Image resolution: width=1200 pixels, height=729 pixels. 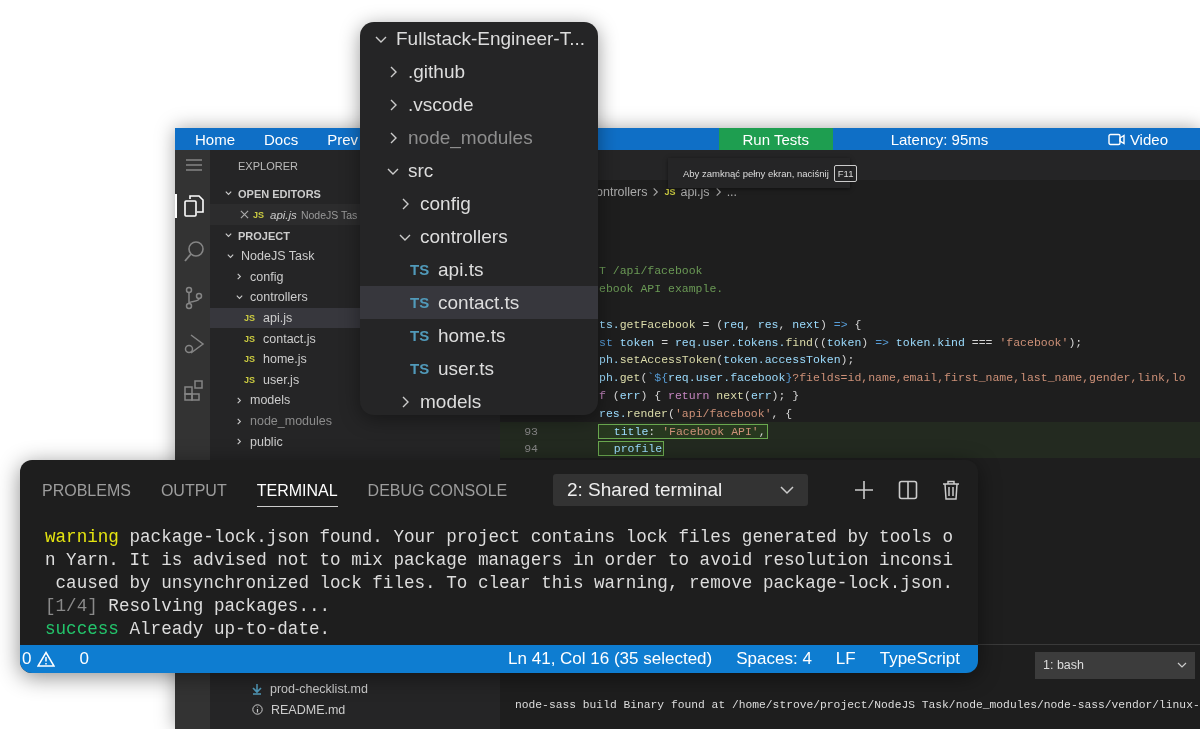 I want to click on close-icon, so click(x=244, y=214).